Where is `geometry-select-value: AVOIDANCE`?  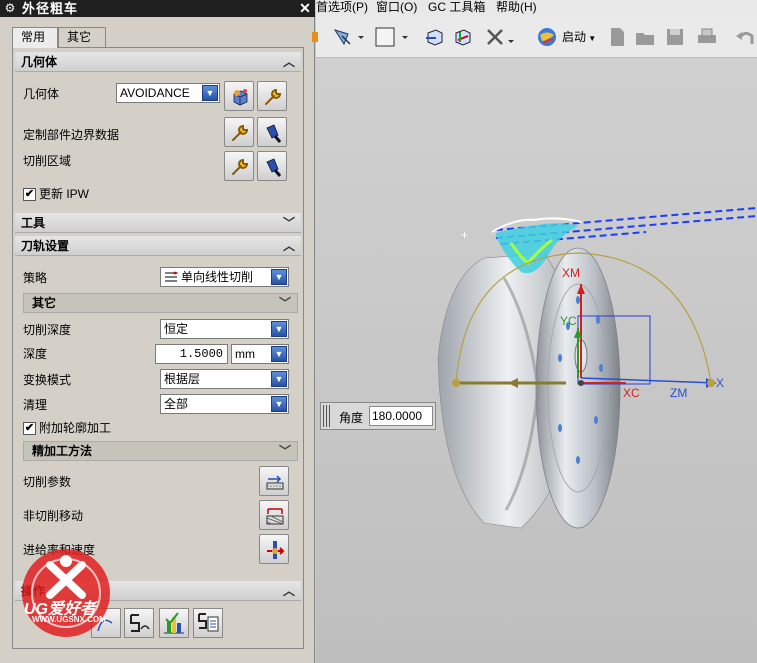
geometry-select-value: AVOIDANCE is located at coordinates (155, 93).